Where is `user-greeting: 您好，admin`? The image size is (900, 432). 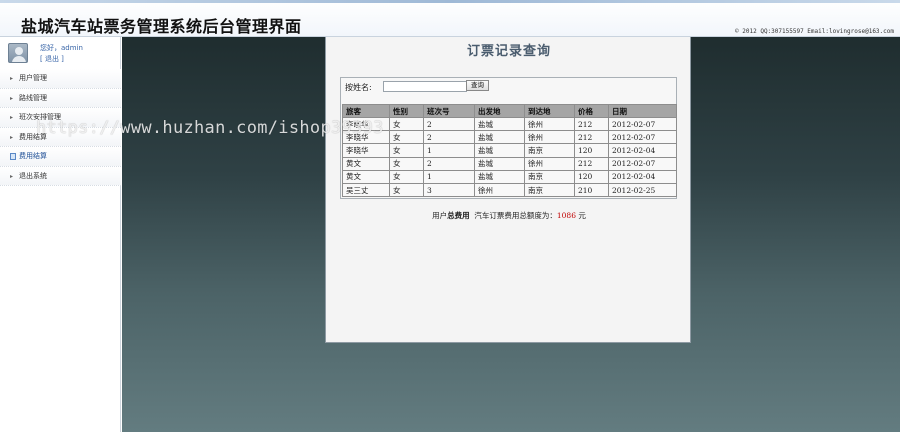 user-greeting: 您好，admin is located at coordinates (61, 48).